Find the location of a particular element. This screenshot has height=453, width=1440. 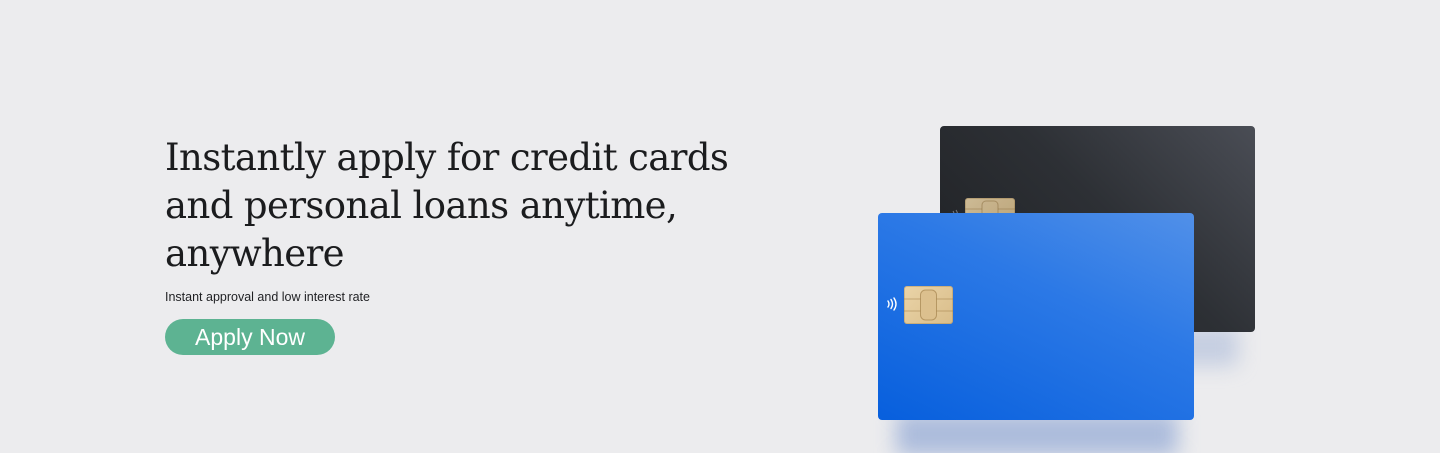

apply-now-button: Apply Now is located at coordinates (250, 337).